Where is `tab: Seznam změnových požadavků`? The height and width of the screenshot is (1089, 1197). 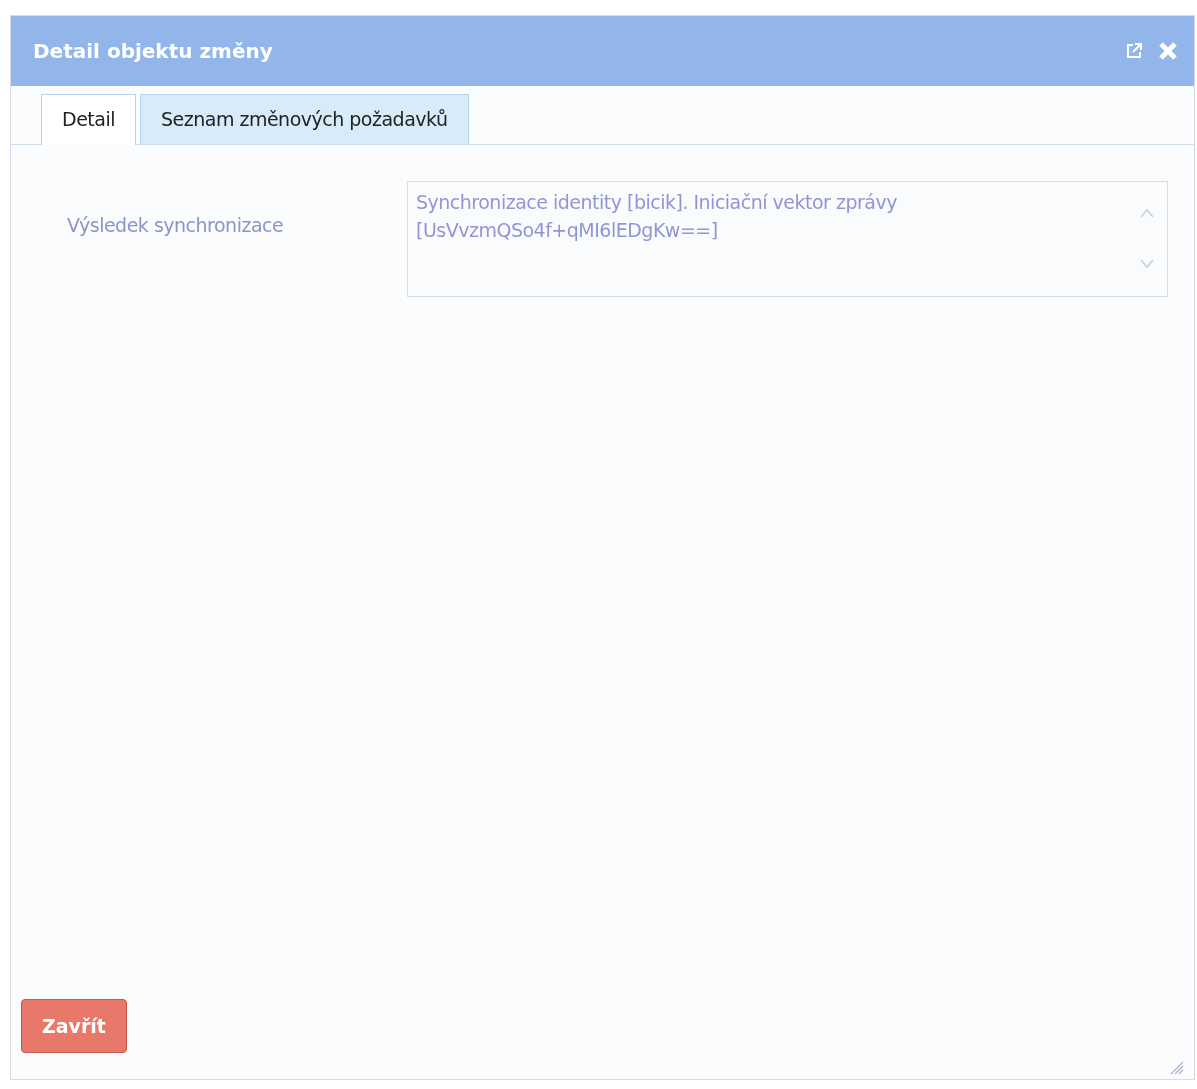
tab: Seznam změnových požadavků is located at coordinates (304, 119).